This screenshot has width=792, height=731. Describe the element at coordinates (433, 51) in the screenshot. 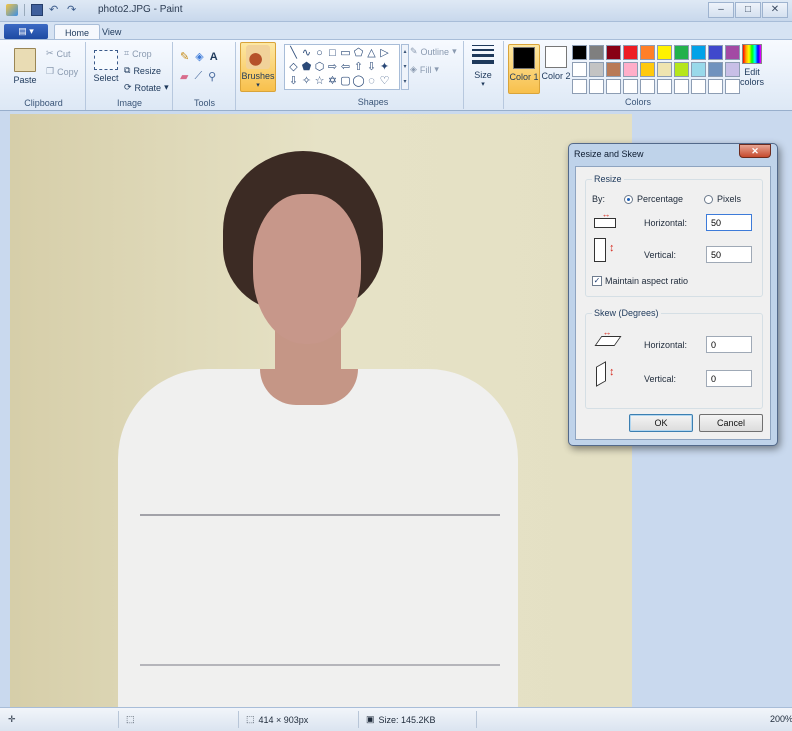

I see `outline-button: ✎ Outline ▾` at that location.